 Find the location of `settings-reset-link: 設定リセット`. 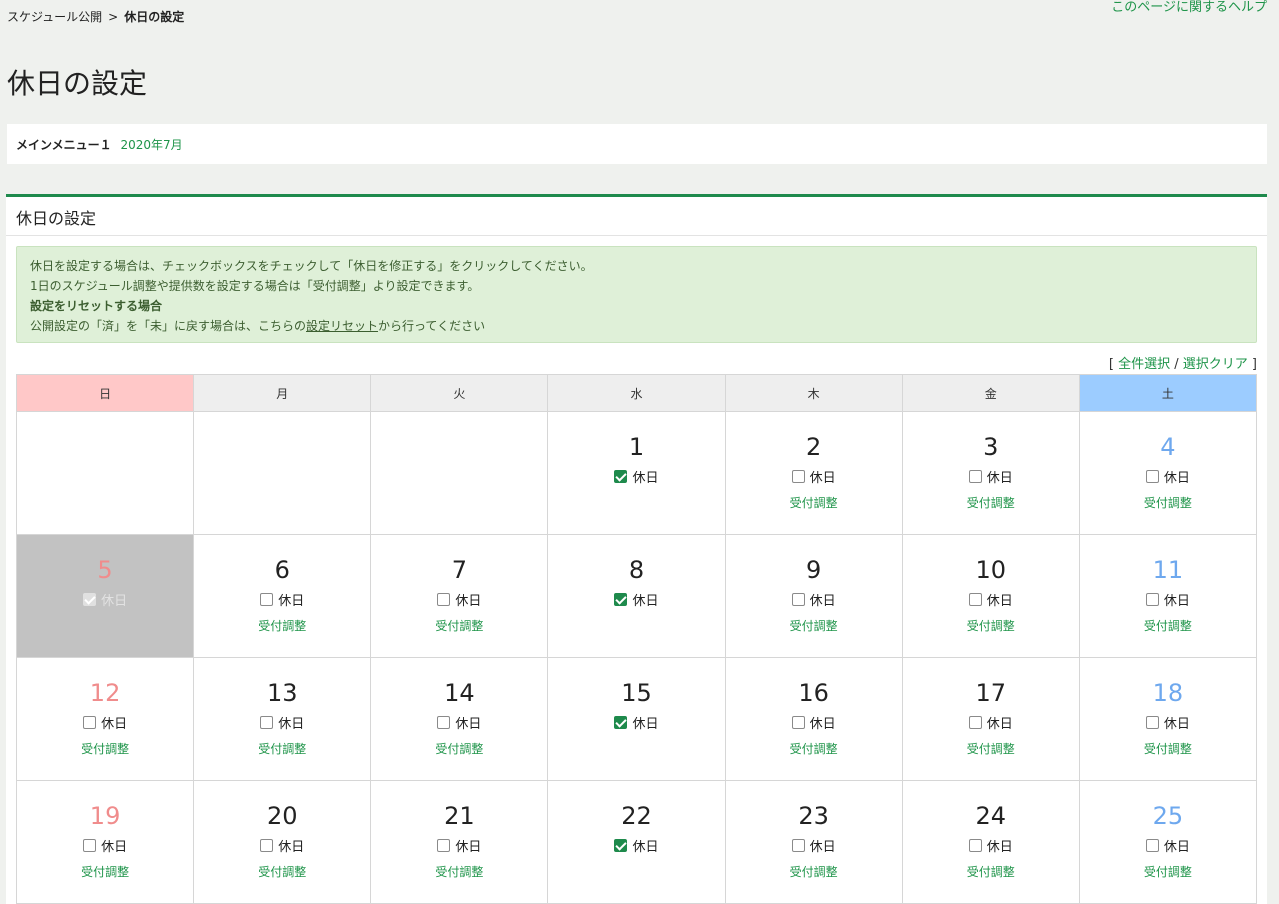

settings-reset-link: 設定リセット is located at coordinates (342, 326).